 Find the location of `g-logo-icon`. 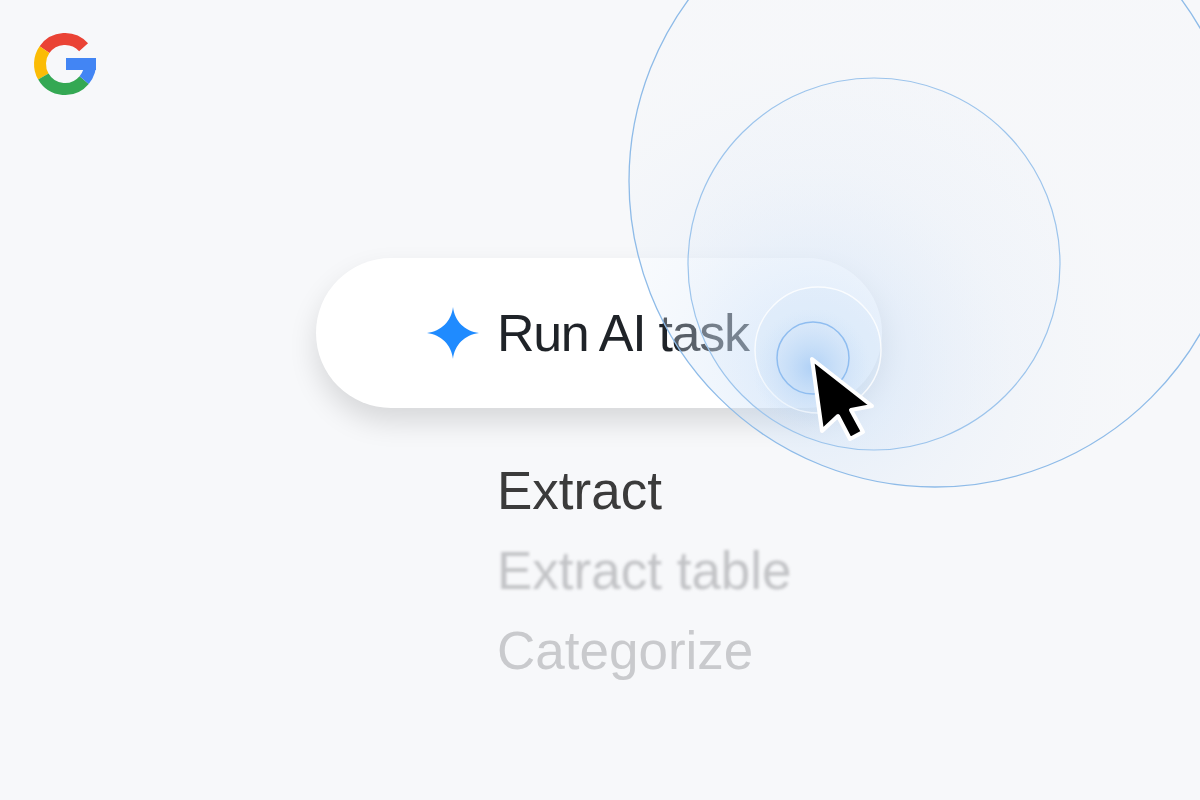

g-logo-icon is located at coordinates (65, 64).